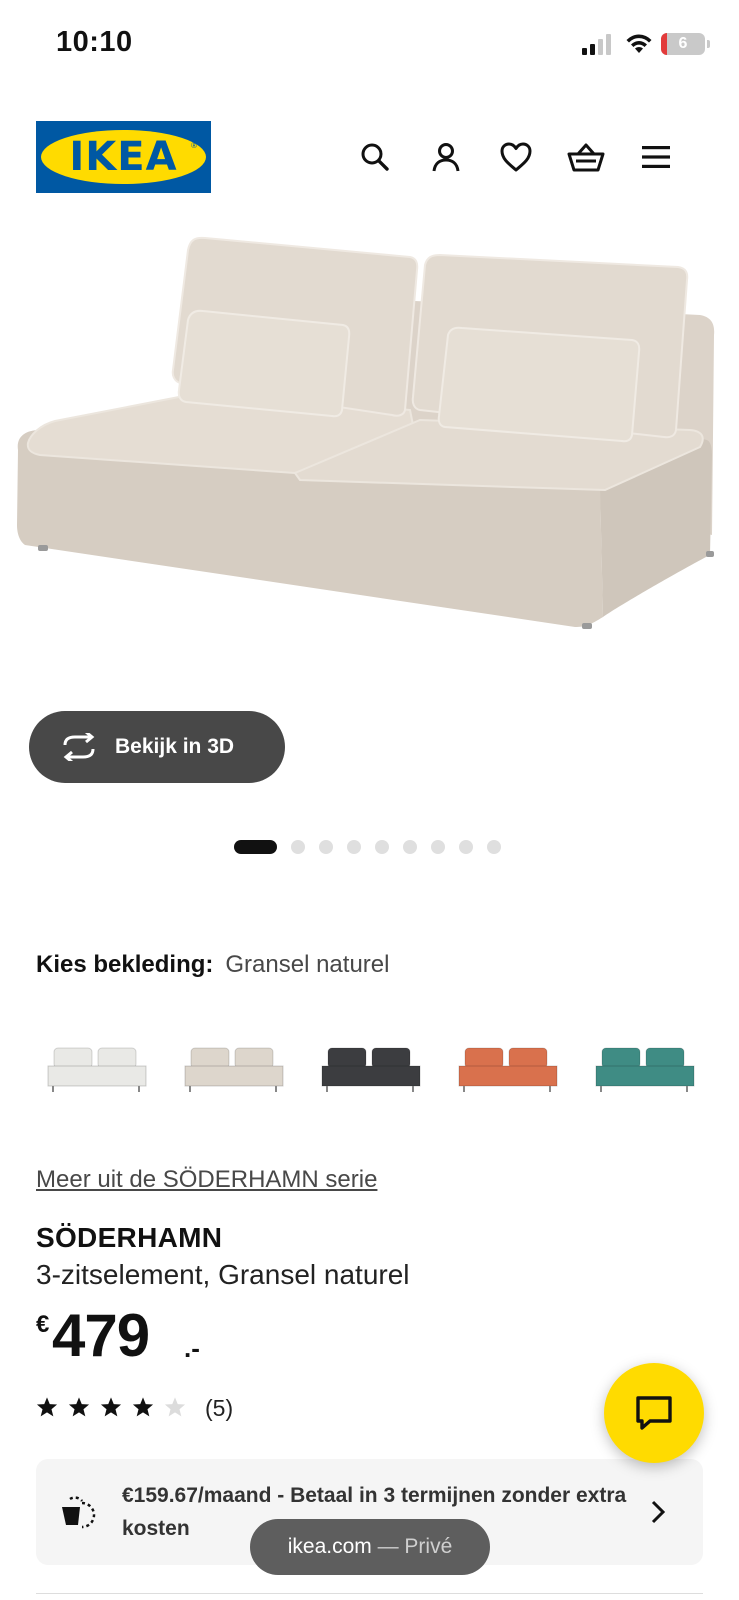 This screenshot has width=739, height=1600. I want to click on ikea-logo: IKEA ®, so click(123, 157).